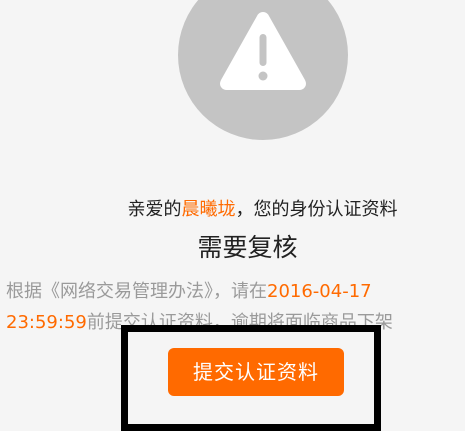 Image resolution: width=465 pixels, height=431 pixels. What do you see at coordinates (256, 372) in the screenshot?
I see `submit-verification-button: 提交认证资料` at bounding box center [256, 372].